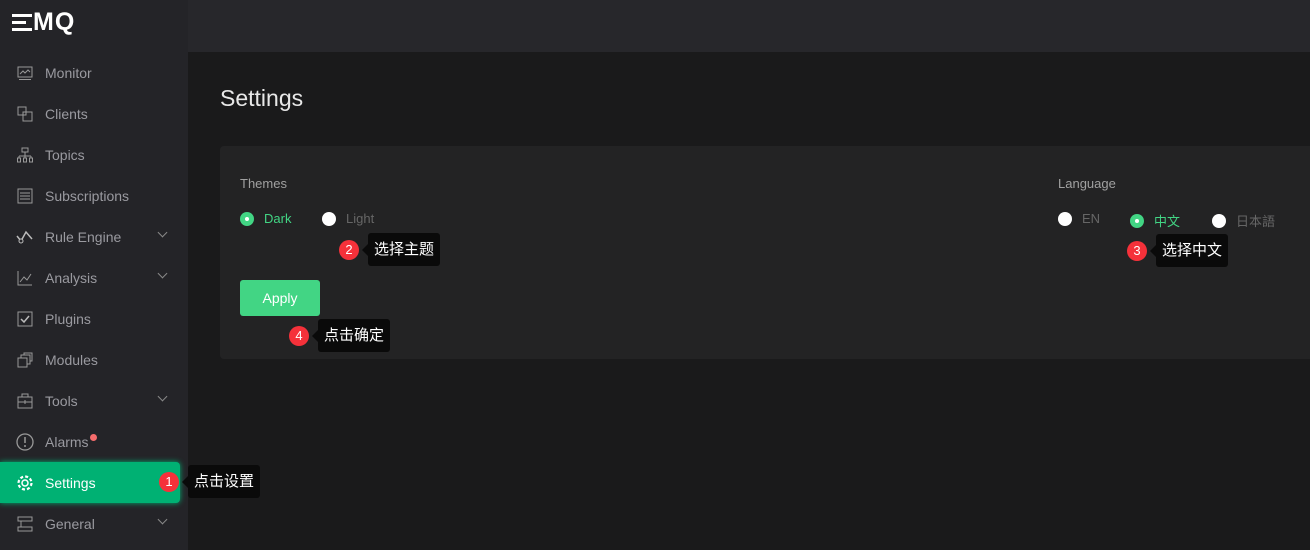  Describe the element at coordinates (25, 237) in the screenshot. I see `rule-engine-icon` at that location.